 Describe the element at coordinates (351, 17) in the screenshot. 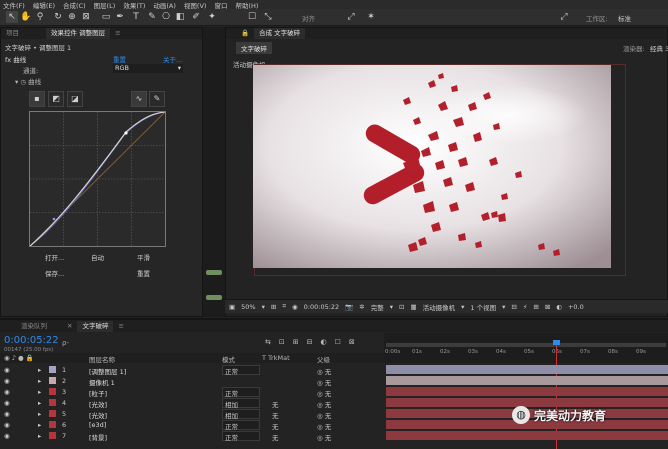

I see `align-icon: ⤢` at that location.